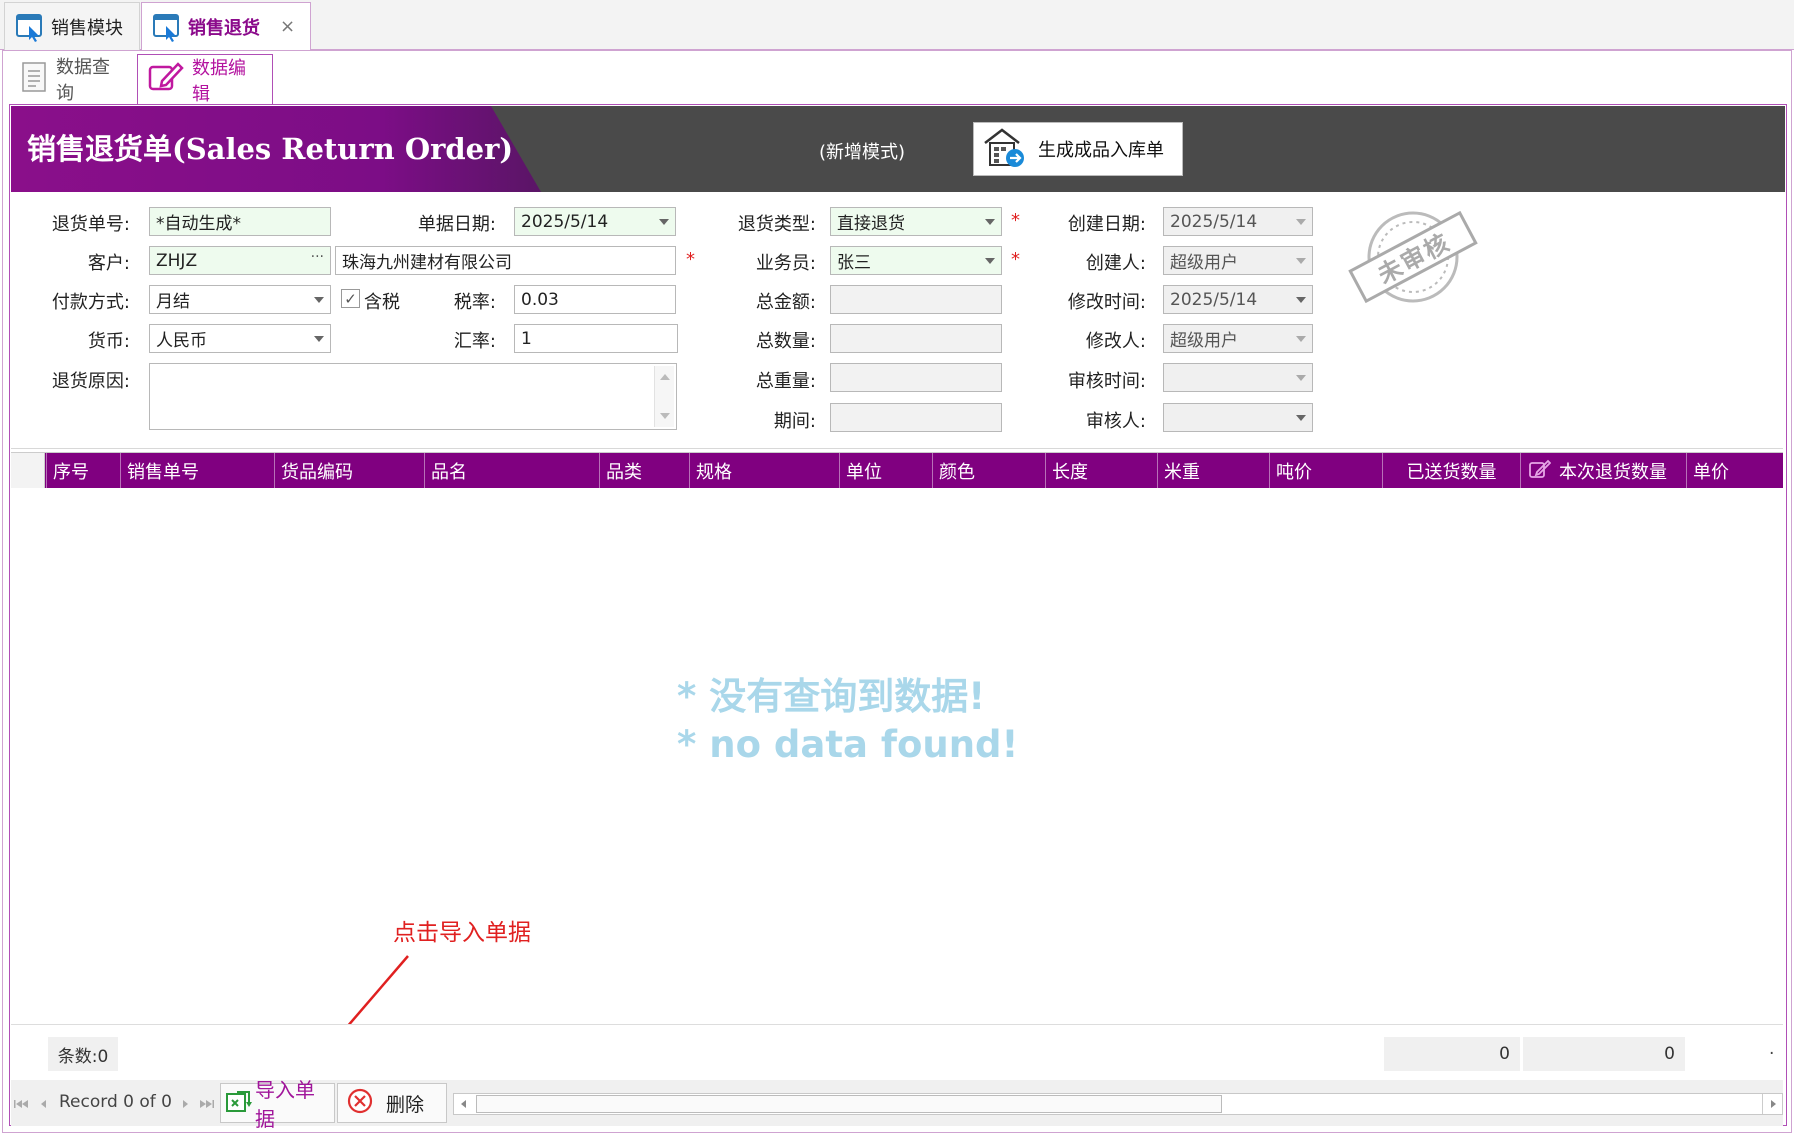 The height and width of the screenshot is (1135, 1794). What do you see at coordinates (1214, 299) in the screenshot?
I see `field-value: 2025/5/14` at bounding box center [1214, 299].